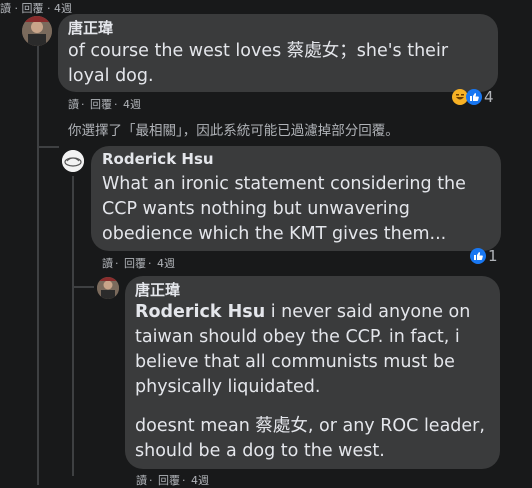 The height and width of the screenshot is (488, 532). What do you see at coordinates (260, 451) in the screenshot?
I see `comment-text-line: should be a dog to the west.` at bounding box center [260, 451].